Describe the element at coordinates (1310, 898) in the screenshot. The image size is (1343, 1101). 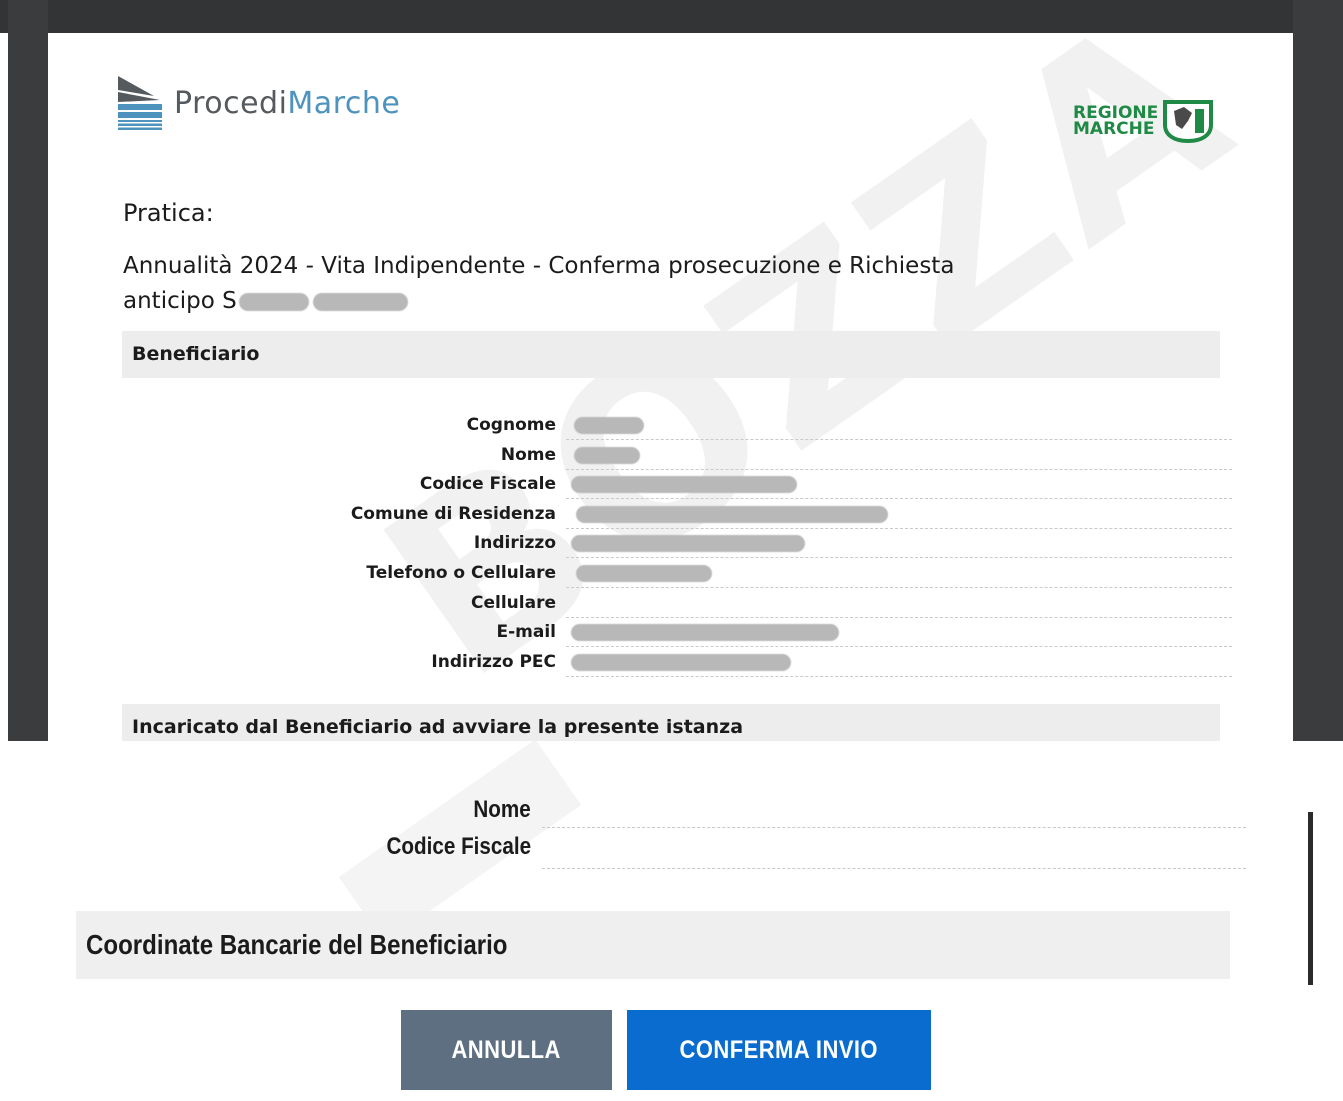
I see `scrollbar` at that location.